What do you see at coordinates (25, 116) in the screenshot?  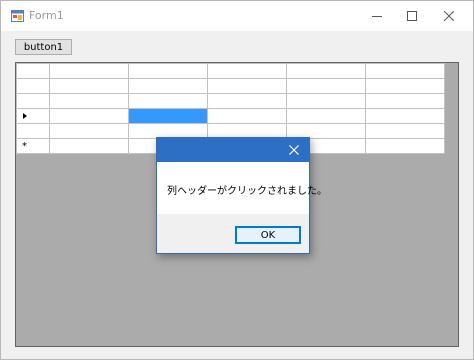 I see `row-pointer-icon` at bounding box center [25, 116].